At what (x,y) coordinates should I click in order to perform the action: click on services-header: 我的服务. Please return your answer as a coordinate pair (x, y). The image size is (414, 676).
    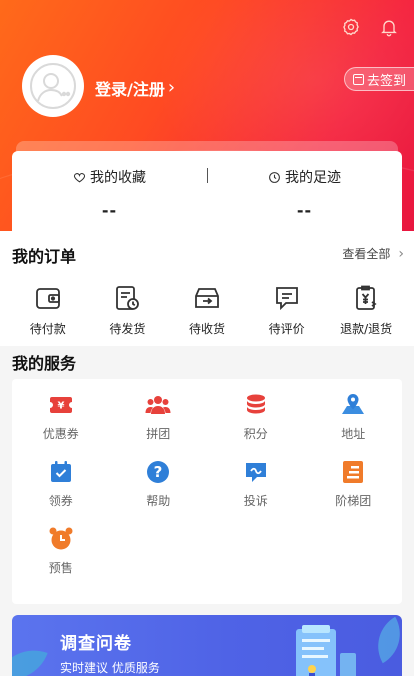
    Looking at the image, I should click on (207, 362).